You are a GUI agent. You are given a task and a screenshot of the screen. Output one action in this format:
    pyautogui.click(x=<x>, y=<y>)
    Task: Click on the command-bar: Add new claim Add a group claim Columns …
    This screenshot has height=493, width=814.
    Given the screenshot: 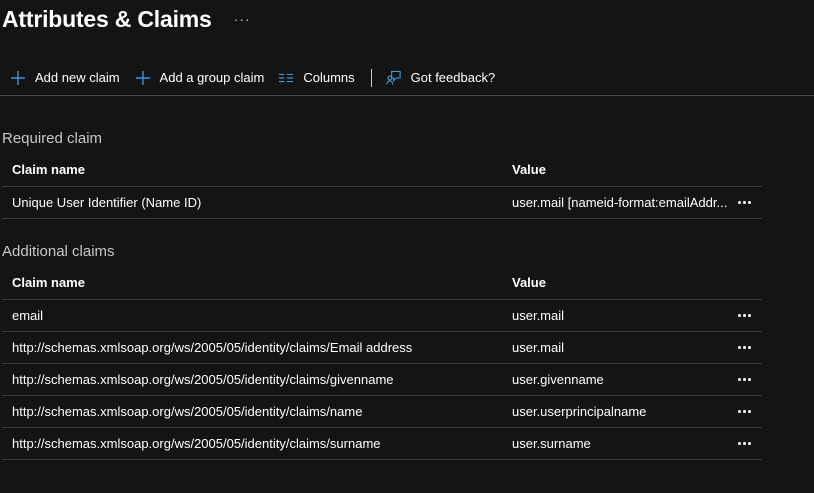 What is the action you would take?
    pyautogui.click(x=407, y=79)
    